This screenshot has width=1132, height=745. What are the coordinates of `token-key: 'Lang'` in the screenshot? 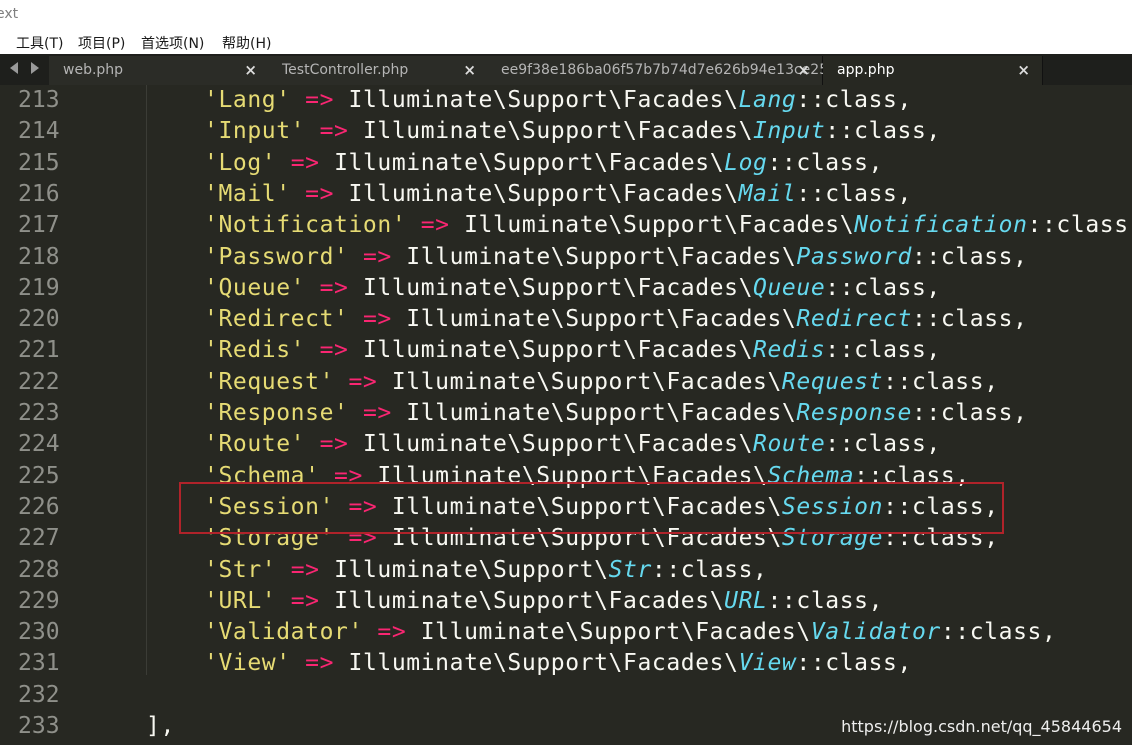 It's located at (247, 100).